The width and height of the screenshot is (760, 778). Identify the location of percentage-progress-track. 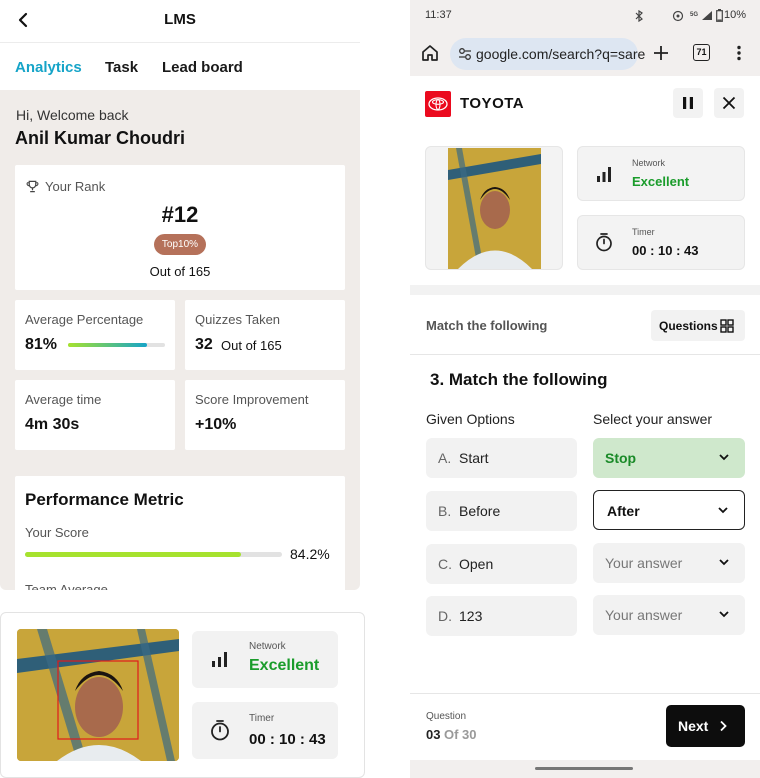
(116, 345).